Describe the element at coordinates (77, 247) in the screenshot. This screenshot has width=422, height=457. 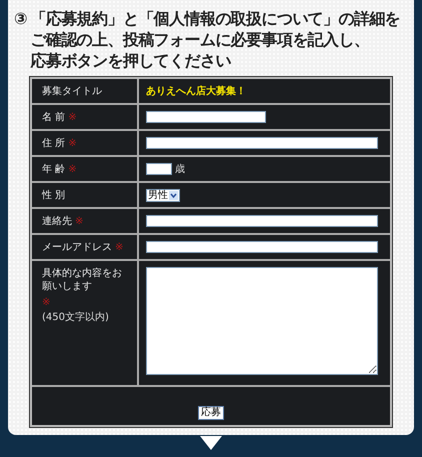
I see `field-label: メールアドレス` at that location.